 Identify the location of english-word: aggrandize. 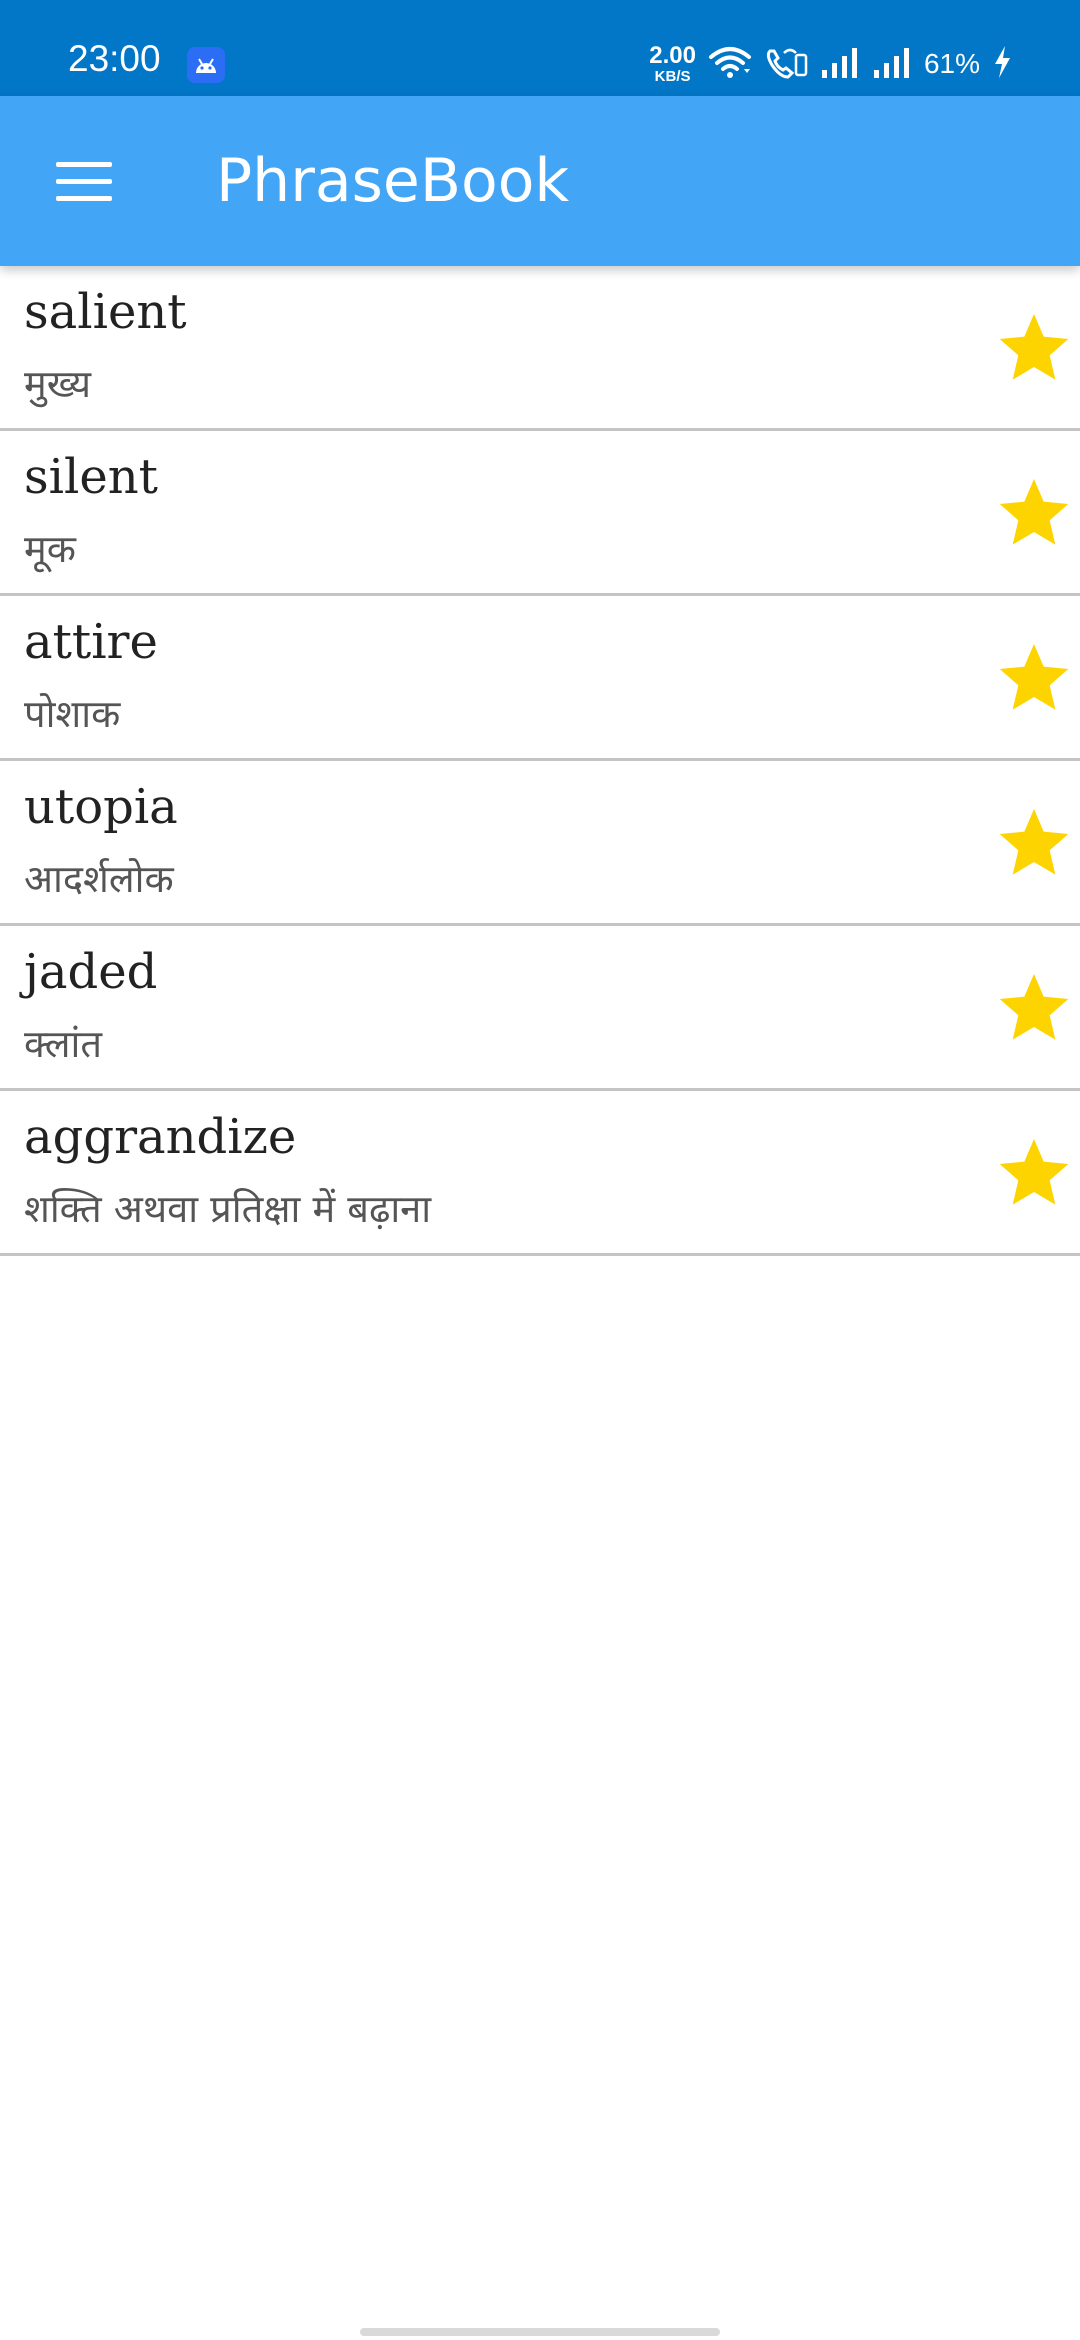
(160, 1137).